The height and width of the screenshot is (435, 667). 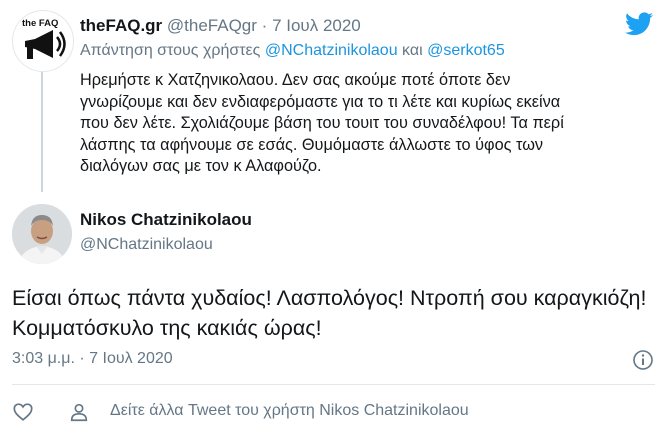 I want to click on avatar-nikos-chatzinikolaou, so click(x=42, y=234).